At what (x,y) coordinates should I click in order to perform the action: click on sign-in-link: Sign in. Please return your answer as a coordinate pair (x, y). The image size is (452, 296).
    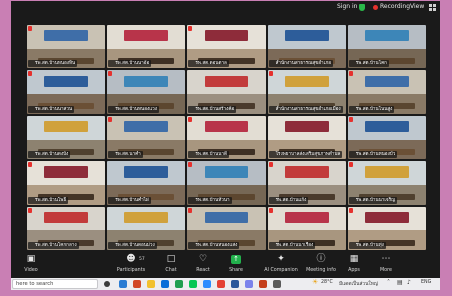
    Looking at the image, I should click on (347, 6).